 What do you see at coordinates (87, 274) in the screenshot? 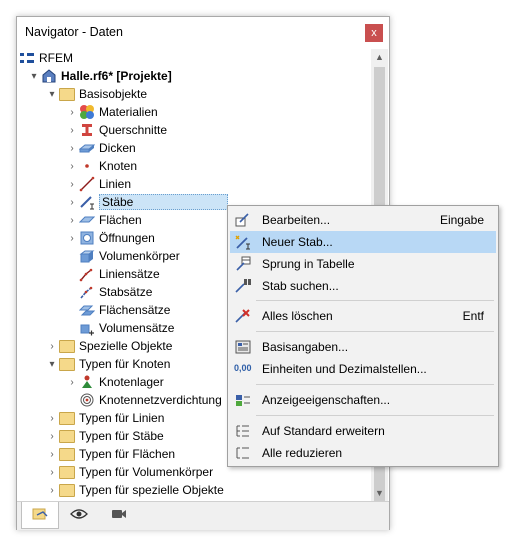
I see `line-set-icon` at bounding box center [87, 274].